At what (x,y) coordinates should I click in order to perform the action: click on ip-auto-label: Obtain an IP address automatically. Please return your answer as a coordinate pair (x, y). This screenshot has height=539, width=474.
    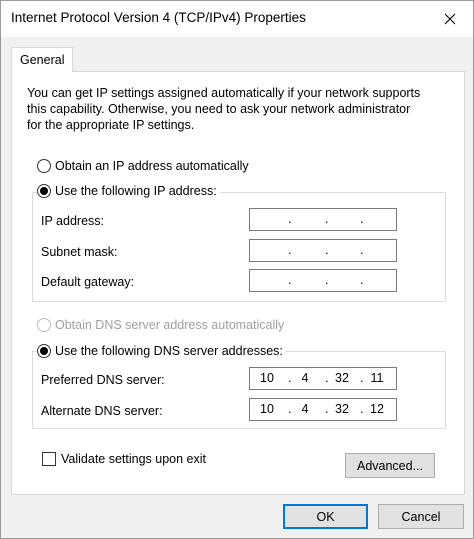
    Looking at the image, I should click on (152, 166).